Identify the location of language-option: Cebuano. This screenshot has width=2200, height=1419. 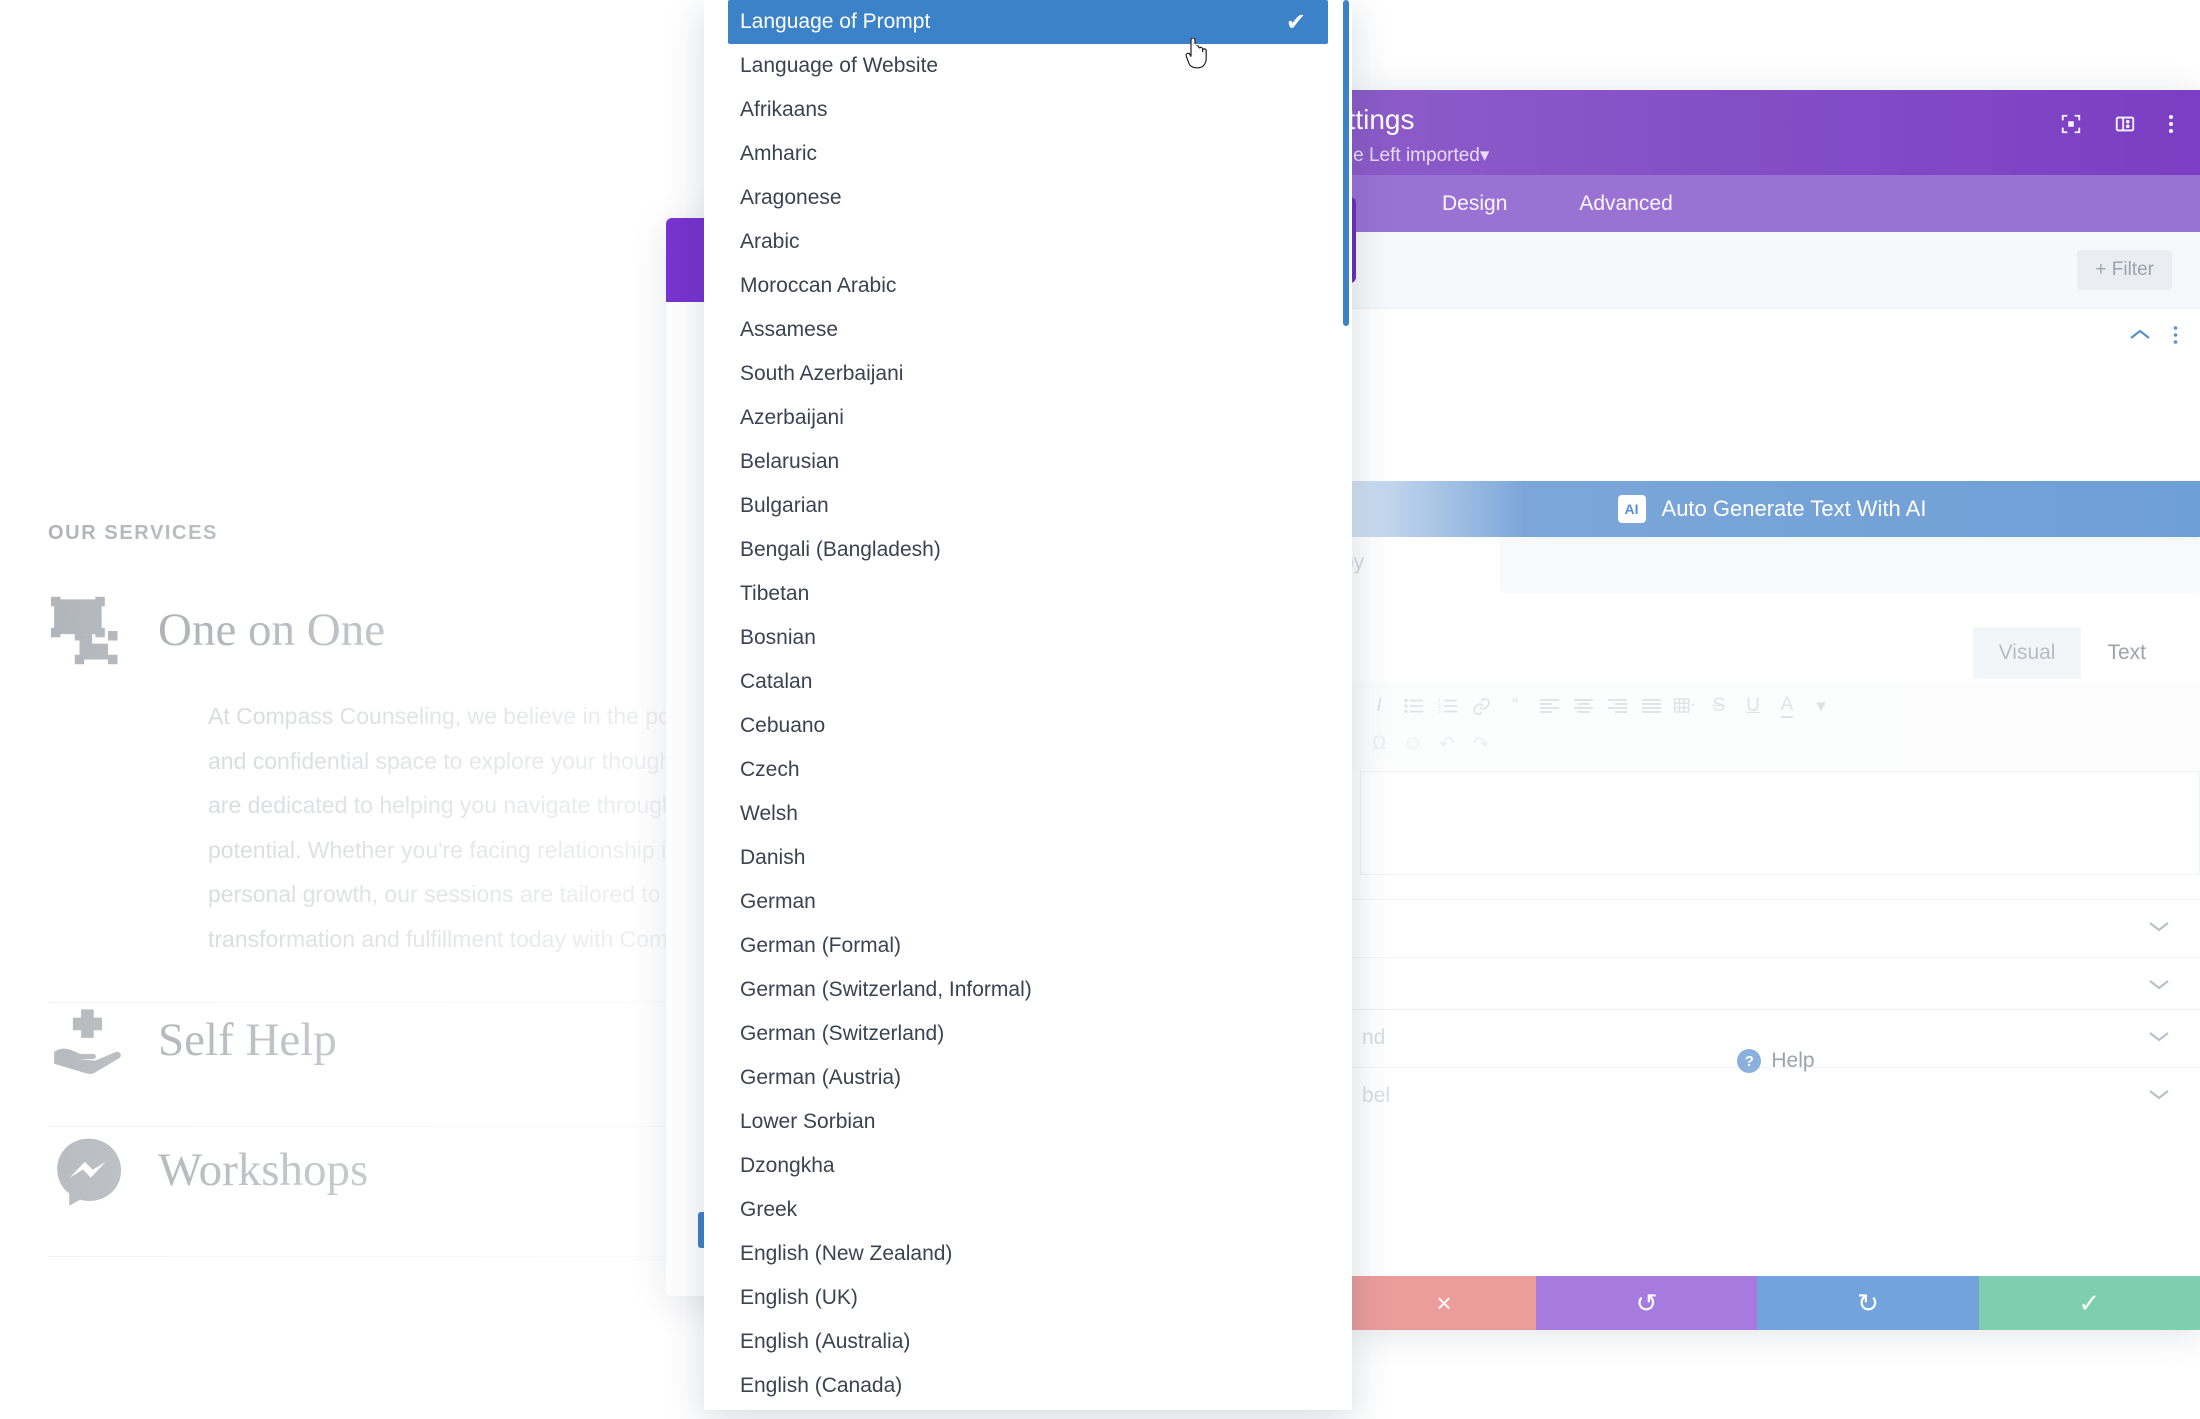
(1028, 726).